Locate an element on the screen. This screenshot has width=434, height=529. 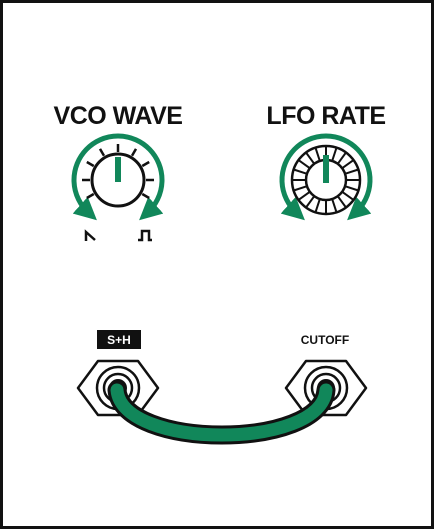
s-h-label: S+H is located at coordinates (119, 340).